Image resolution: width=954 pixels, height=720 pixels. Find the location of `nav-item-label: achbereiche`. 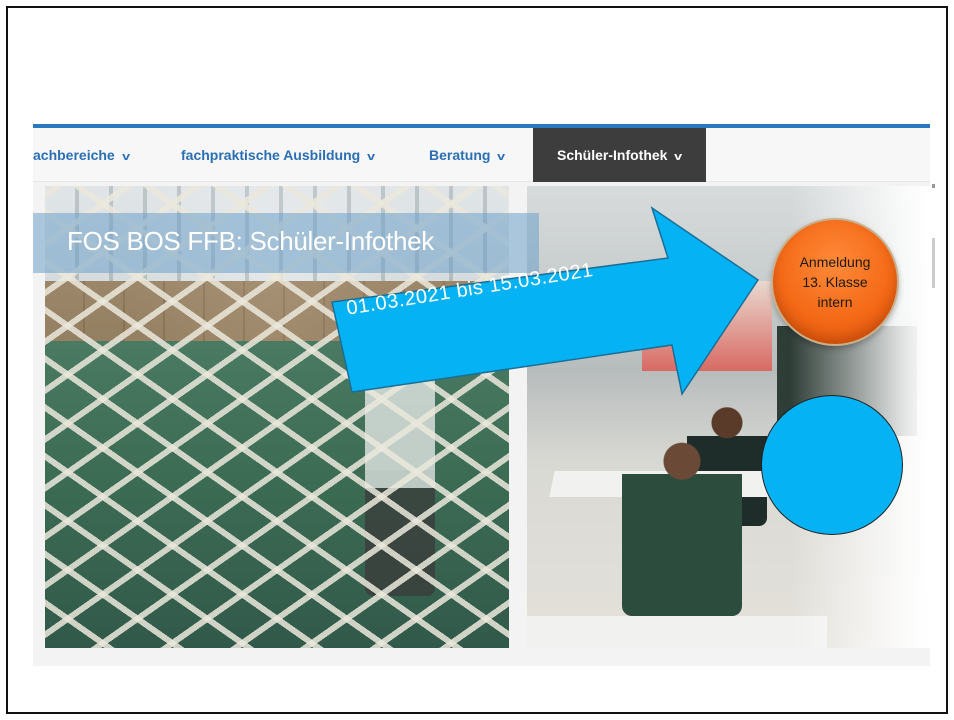

nav-item-label: achbereiche is located at coordinates (74, 155).